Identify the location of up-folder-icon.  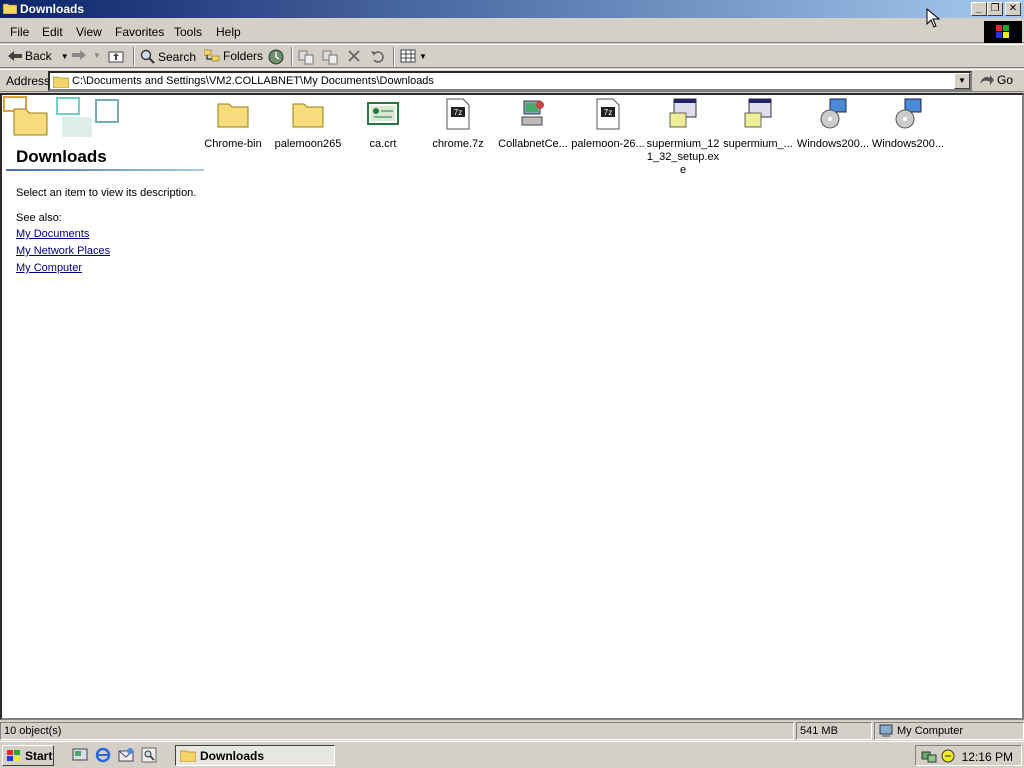
(116, 57).